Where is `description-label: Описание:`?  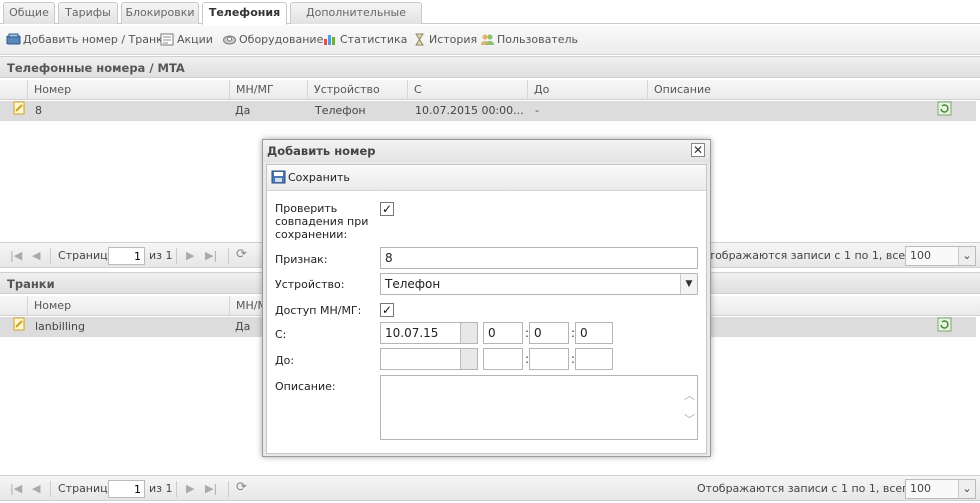
description-label: Описание: is located at coordinates (305, 386).